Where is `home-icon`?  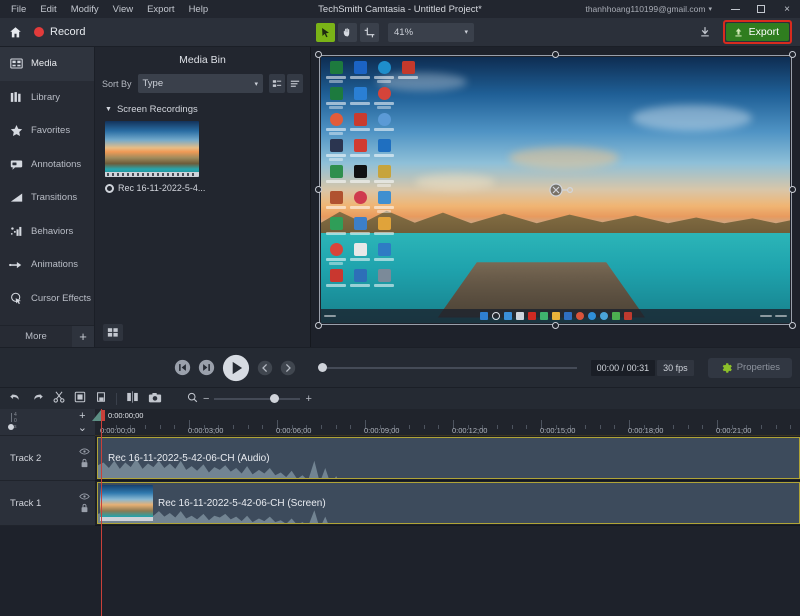 home-icon is located at coordinates (15, 32).